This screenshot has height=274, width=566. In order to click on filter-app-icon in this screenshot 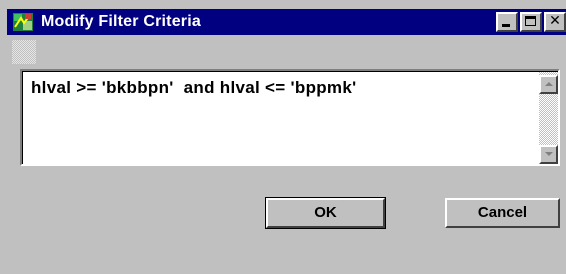, I will do `click(23, 22)`.